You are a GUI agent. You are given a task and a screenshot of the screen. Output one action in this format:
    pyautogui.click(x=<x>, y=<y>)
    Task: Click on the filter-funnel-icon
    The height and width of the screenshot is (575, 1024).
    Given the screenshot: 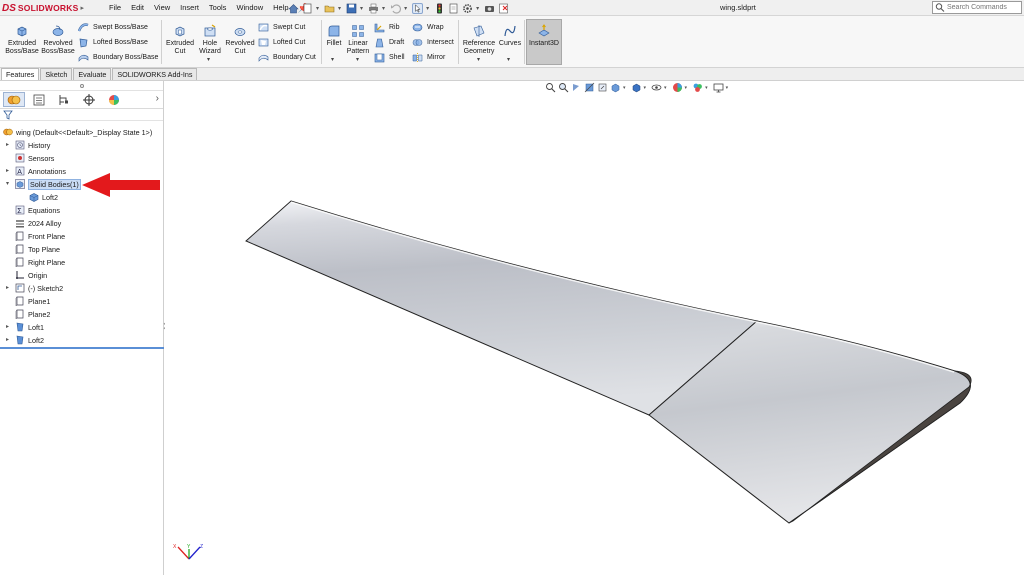 What is the action you would take?
    pyautogui.click(x=8, y=115)
    